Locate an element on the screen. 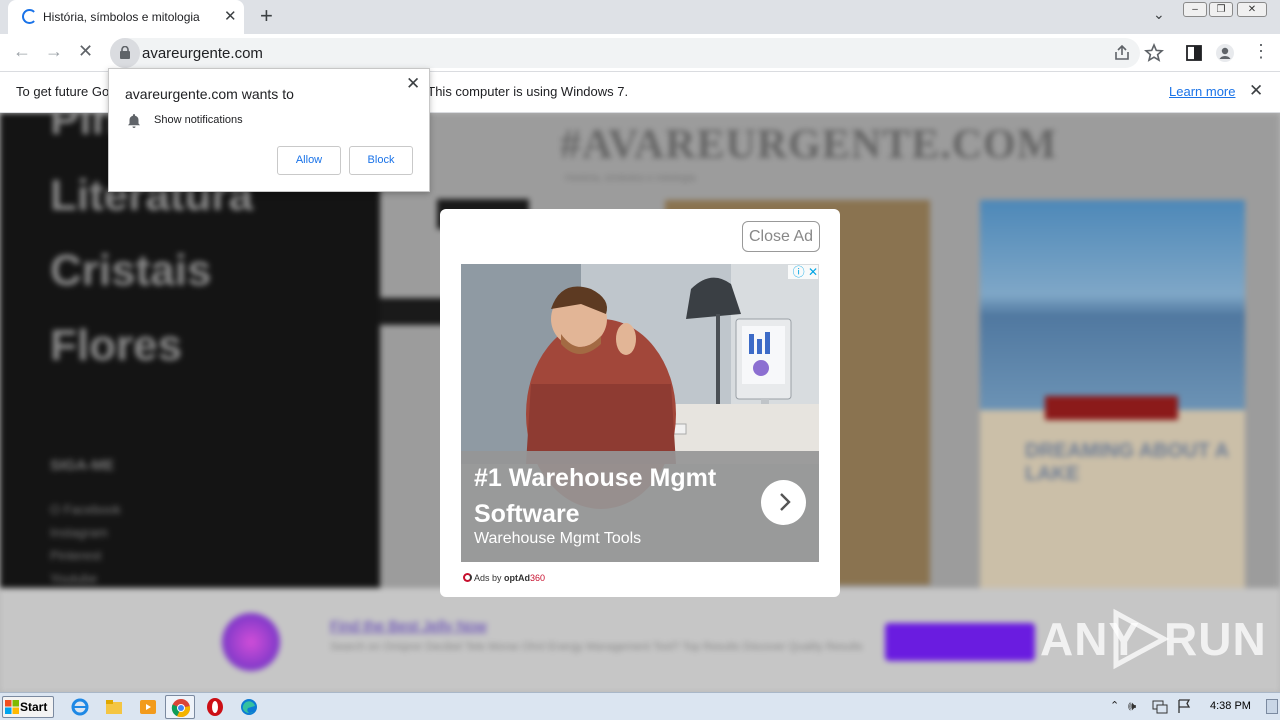 This screenshot has height=721, width=1280. chrome-icon is located at coordinates (181, 708).